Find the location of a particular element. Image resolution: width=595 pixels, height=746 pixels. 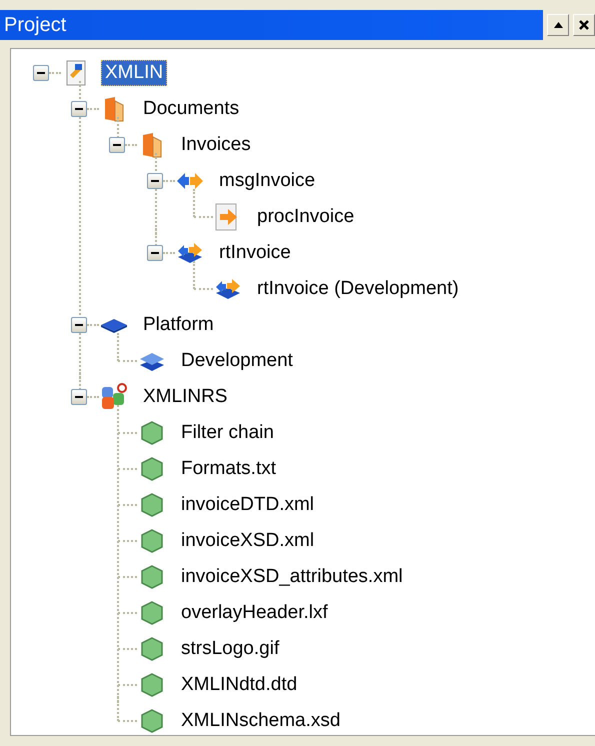

tree-item: Platform is located at coordinates (178, 325).